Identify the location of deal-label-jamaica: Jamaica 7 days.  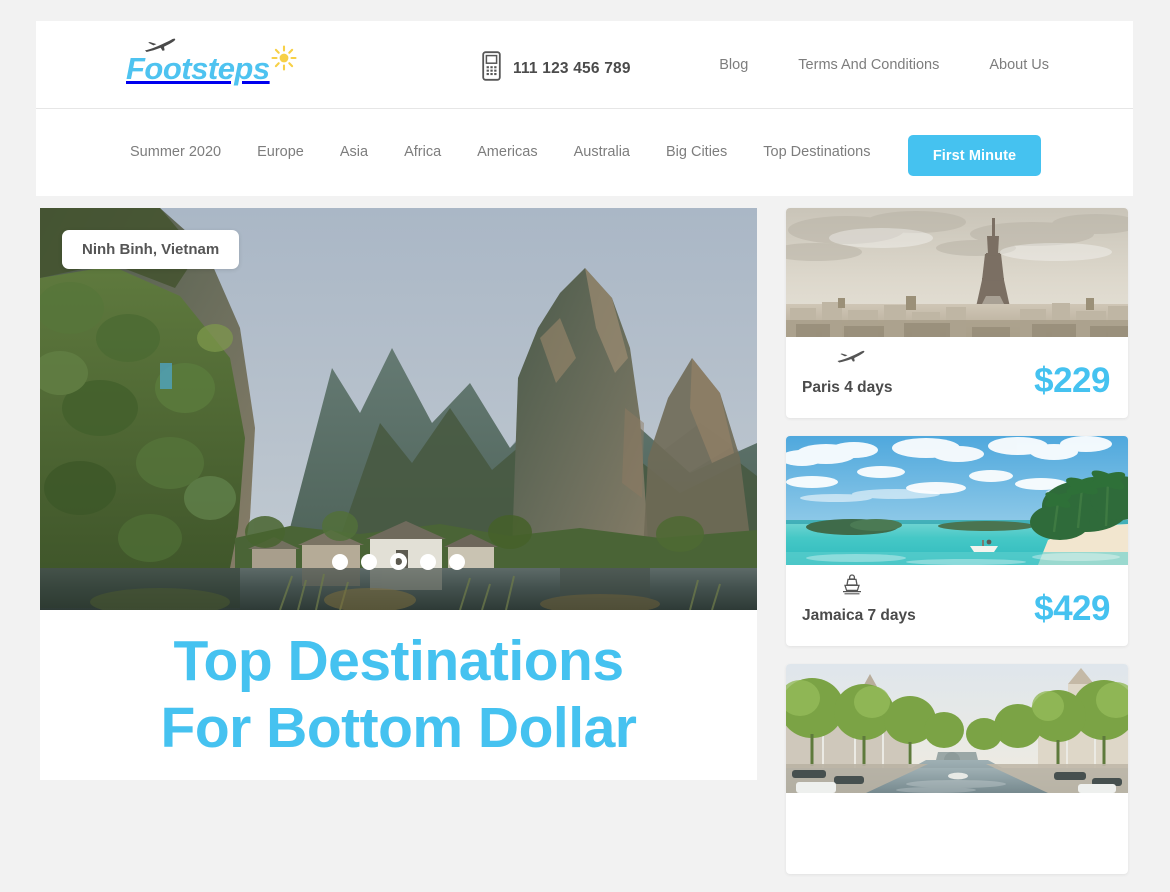
(859, 615).